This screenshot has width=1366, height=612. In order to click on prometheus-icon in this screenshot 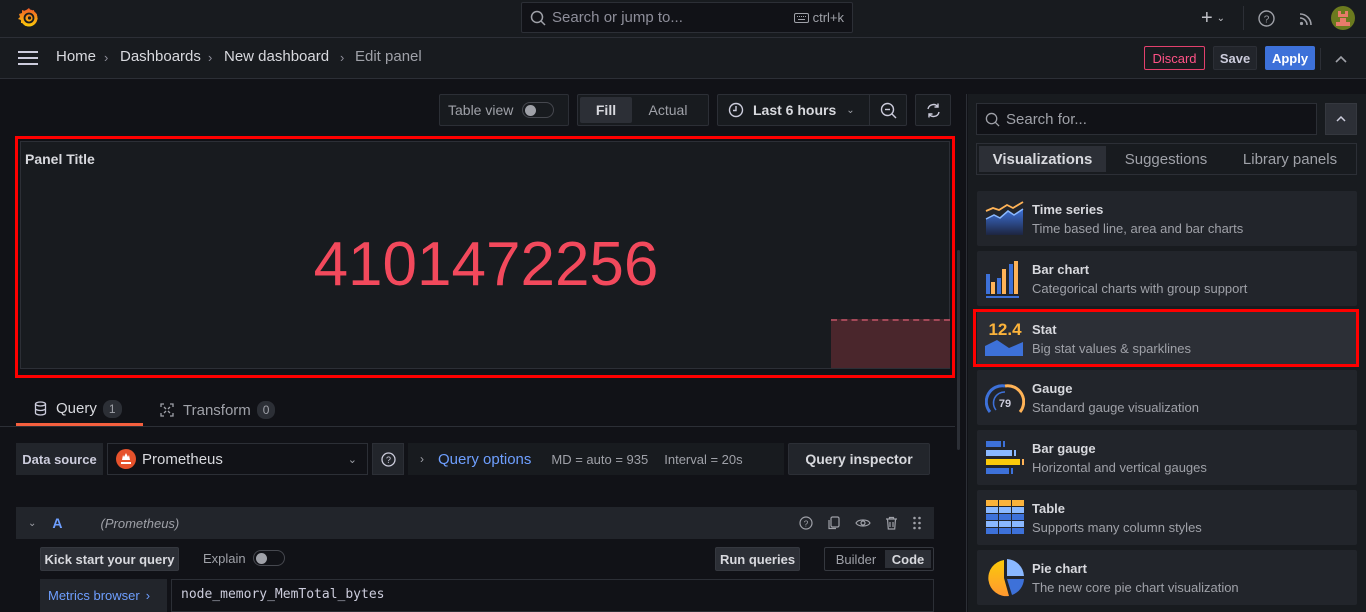, I will do `click(126, 459)`.